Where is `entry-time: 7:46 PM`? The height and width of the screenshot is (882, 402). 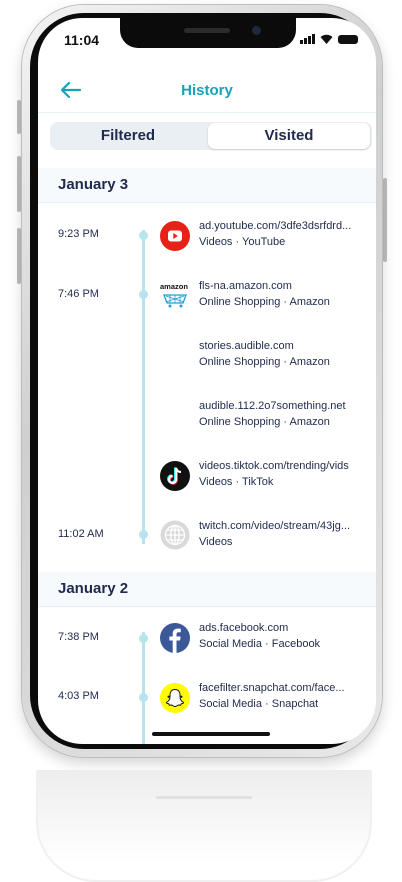 entry-time: 7:46 PM is located at coordinates (78, 294).